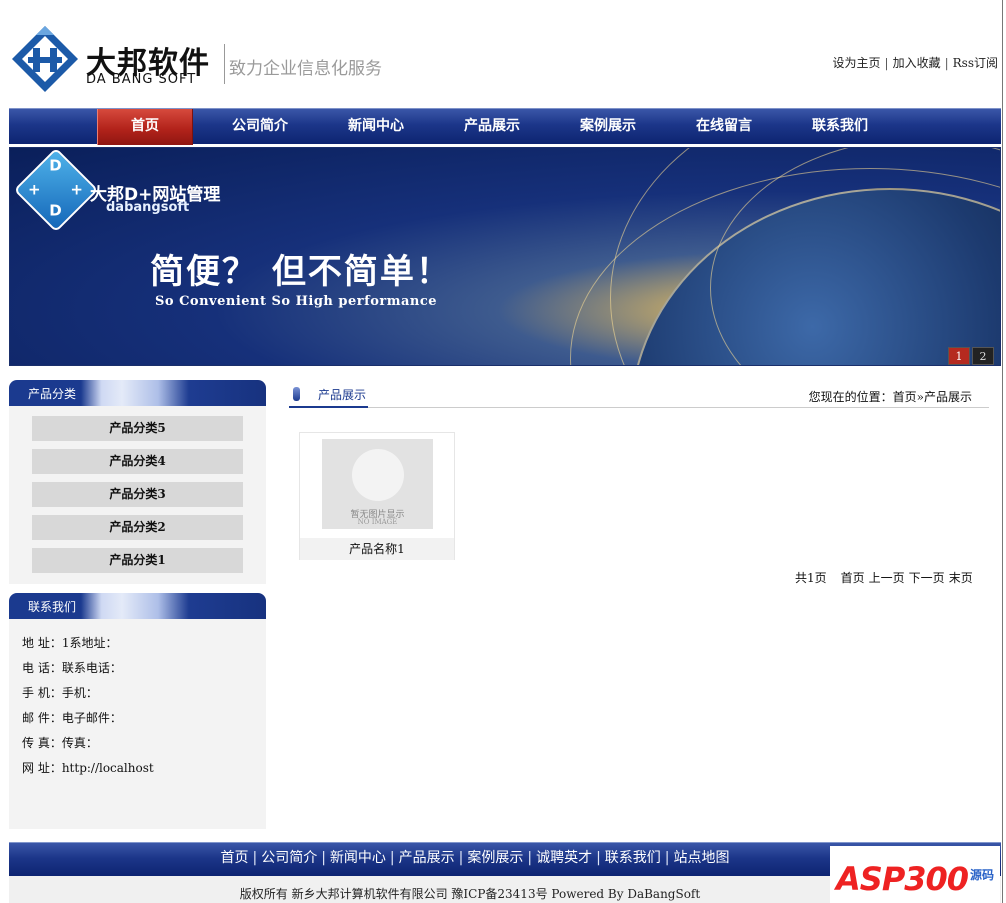 The image size is (1006, 903). What do you see at coordinates (857, 63) in the screenshot?
I see `set-homepage-link: 设为主页` at bounding box center [857, 63].